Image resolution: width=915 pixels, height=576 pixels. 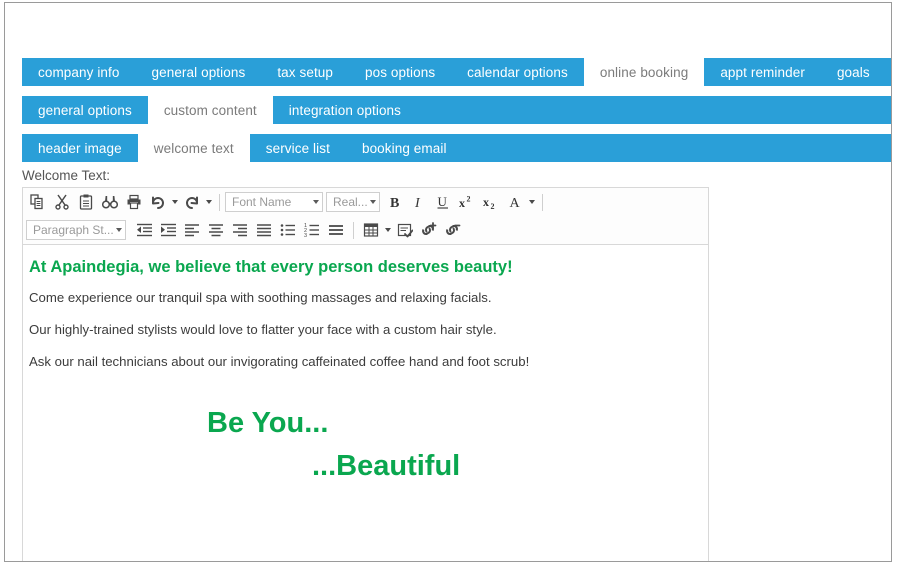 What do you see at coordinates (388, 230) in the screenshot?
I see `table-dropdown-caret` at bounding box center [388, 230].